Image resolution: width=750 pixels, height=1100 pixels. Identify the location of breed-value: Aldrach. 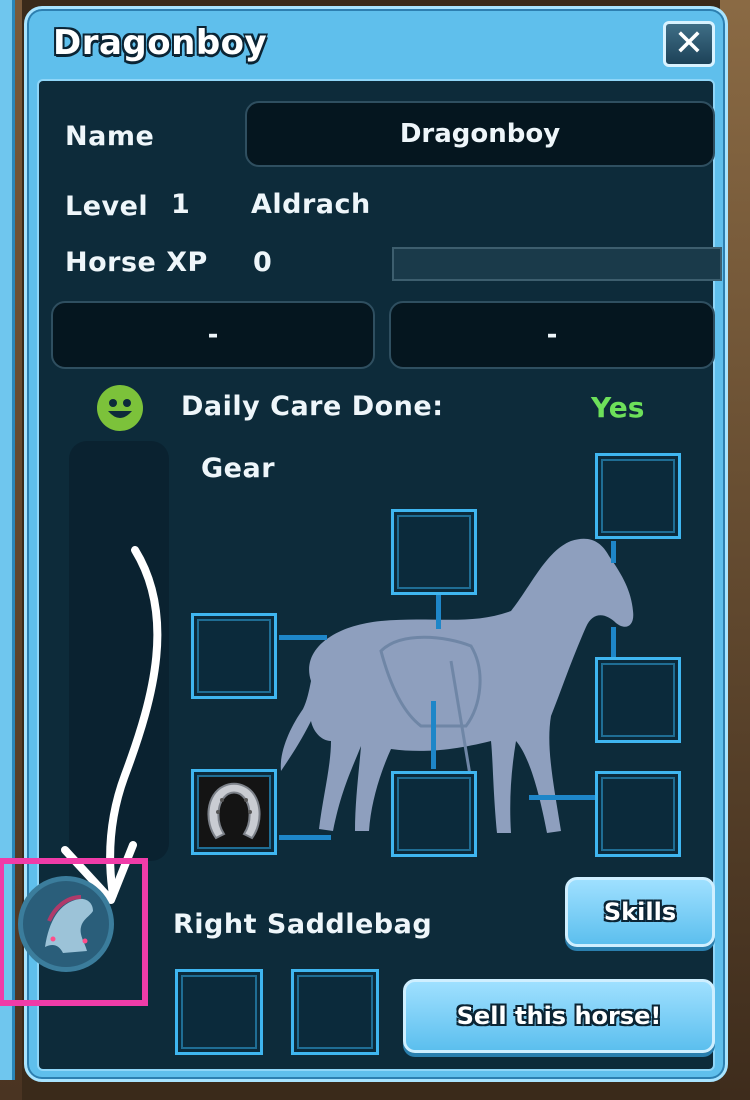
(311, 204).